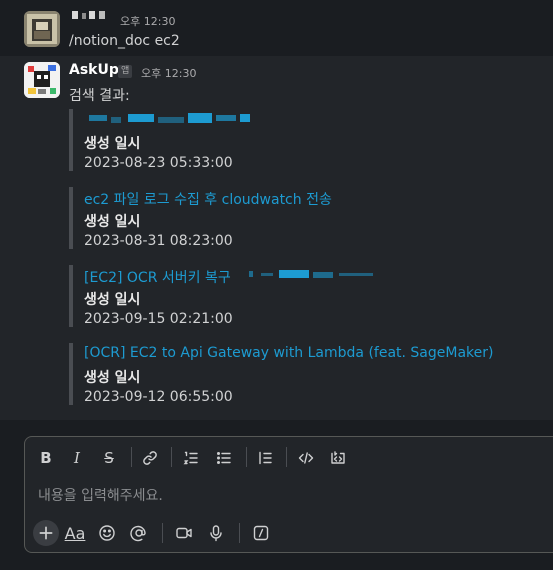 This screenshot has width=553, height=570. I want to click on bold-icon: B, so click(46, 458).